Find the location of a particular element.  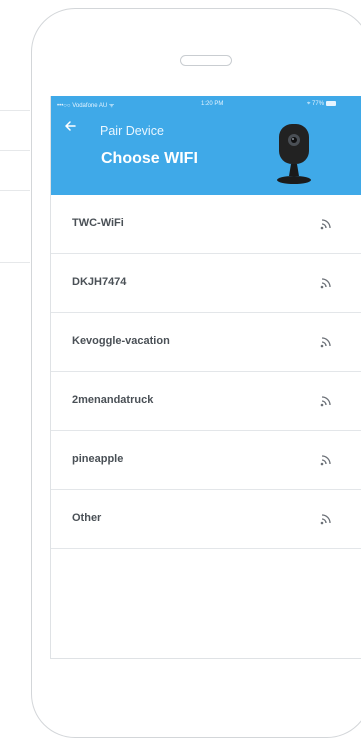

wifi-name: pineapple is located at coordinates (98, 459).